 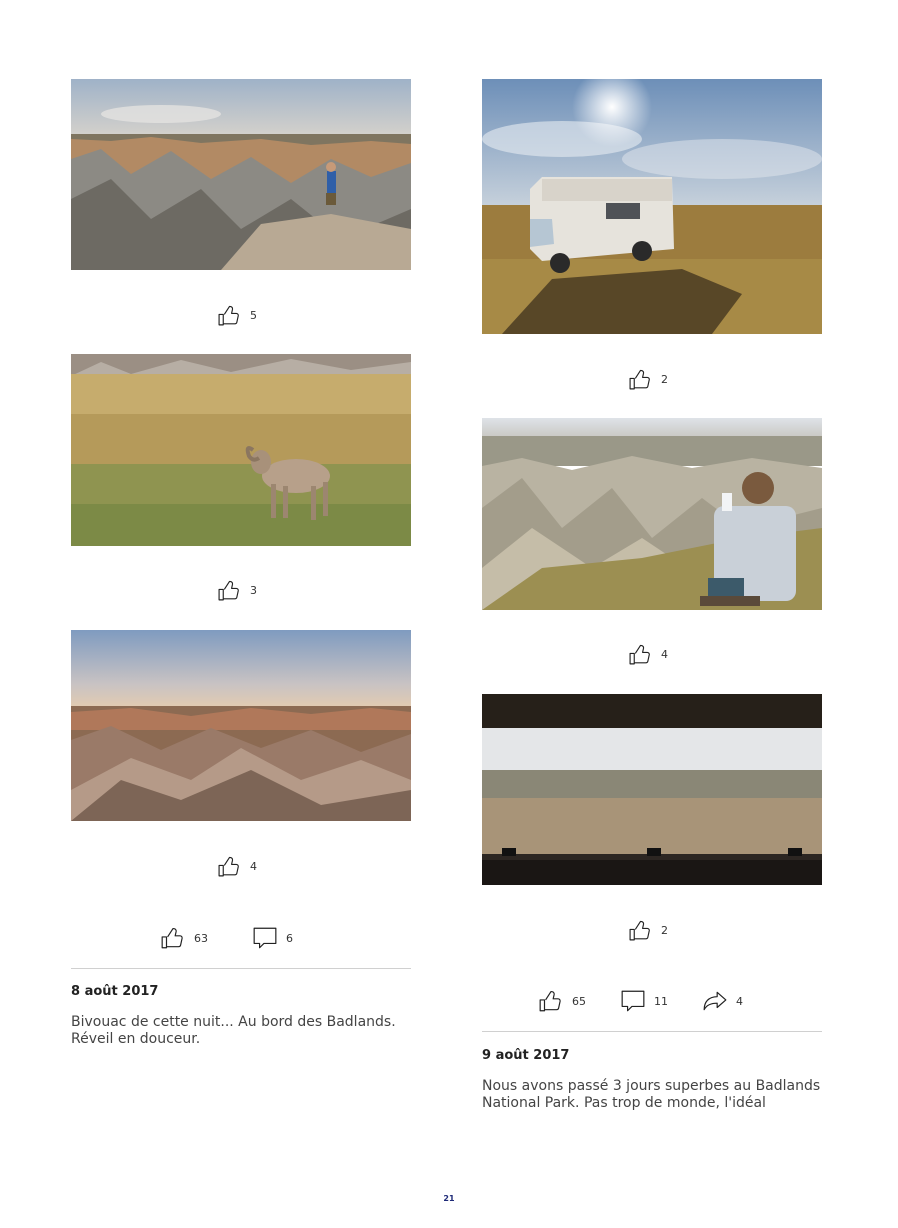 I want to click on post-2-like-group: 65, so click(x=562, y=1001).